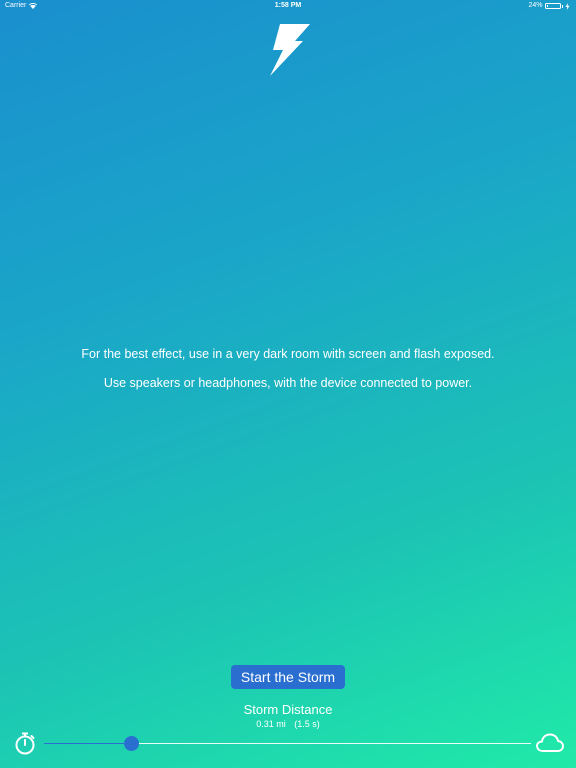 Image resolution: width=576 pixels, height=768 pixels. I want to click on battery-icon, so click(552, 6).